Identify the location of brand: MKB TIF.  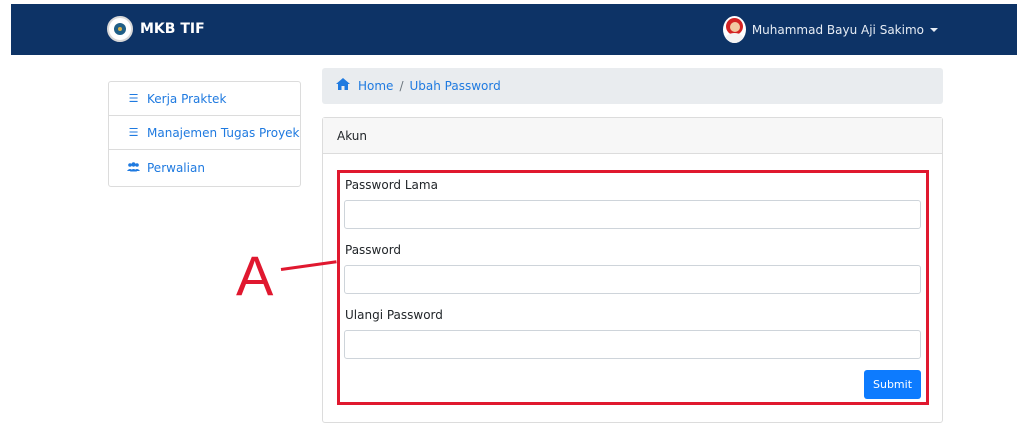
(156, 29).